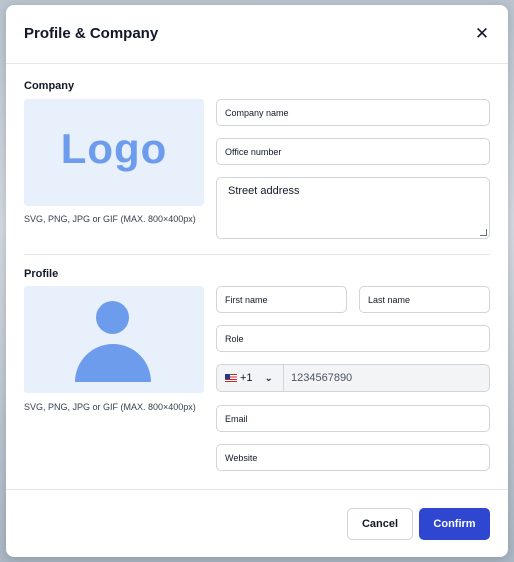 This screenshot has height=562, width=514. What do you see at coordinates (257, 34) in the screenshot?
I see `modal-header: Profile & Company ✕` at bounding box center [257, 34].